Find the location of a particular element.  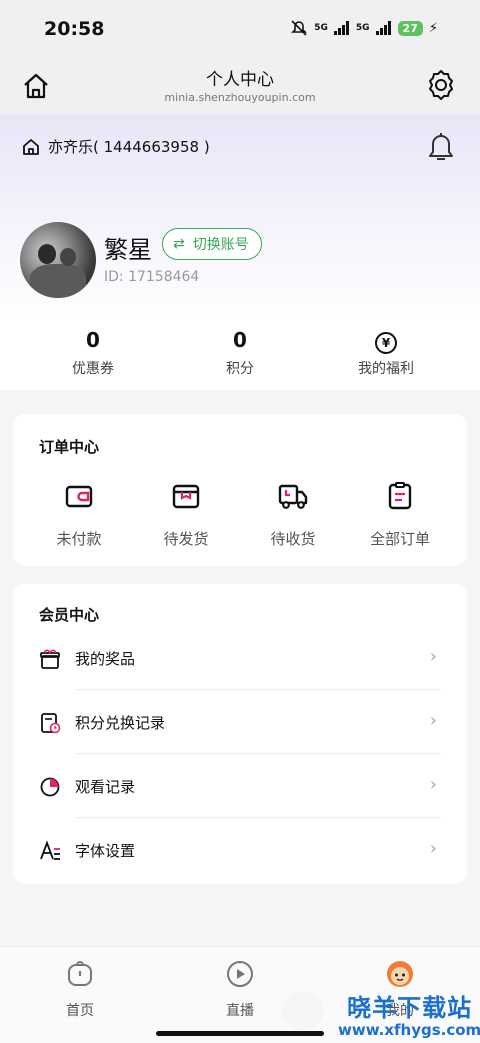

welfare-stat: ¥ 我的福利 is located at coordinates (386, 353).